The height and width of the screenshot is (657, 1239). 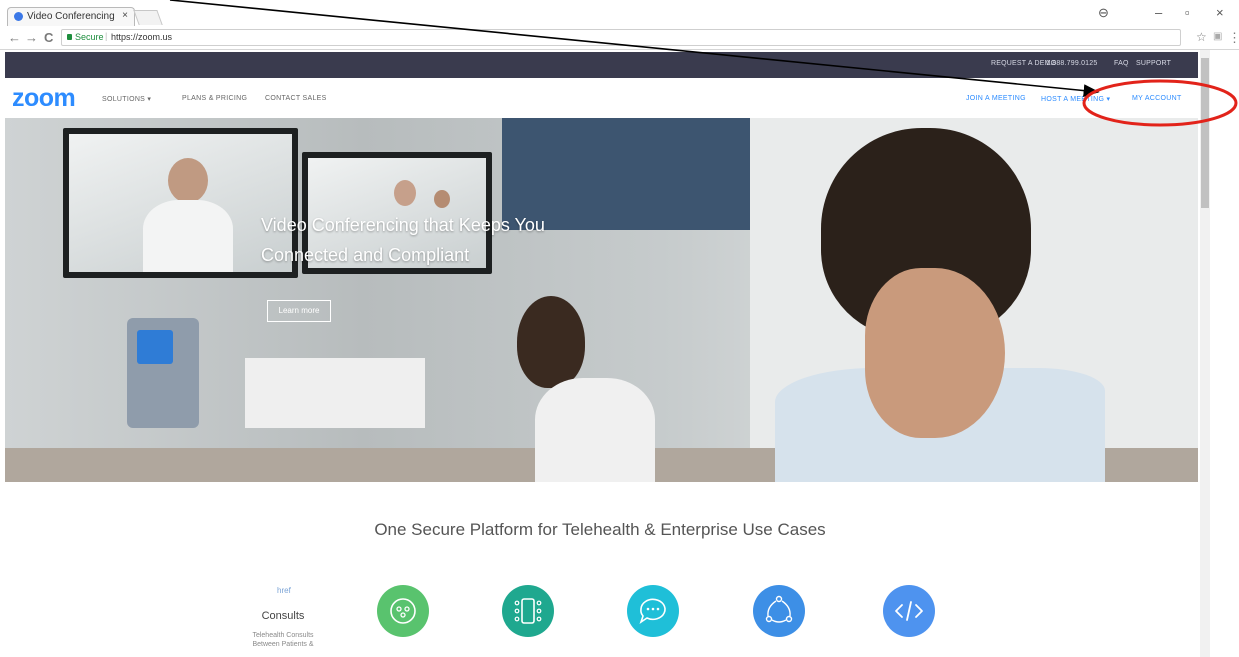 I want to click on url-text: https://zoom.us, so click(x=142, y=37).